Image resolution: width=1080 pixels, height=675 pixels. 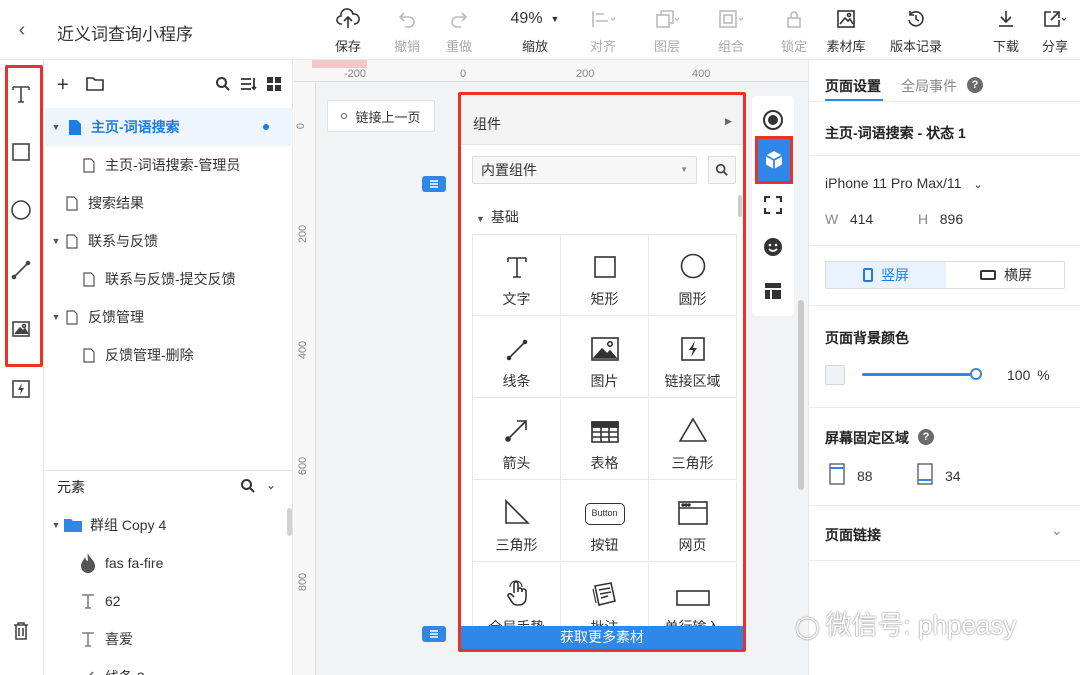 I want to click on bg-color-label: 页面背景颜色, so click(x=867, y=338).